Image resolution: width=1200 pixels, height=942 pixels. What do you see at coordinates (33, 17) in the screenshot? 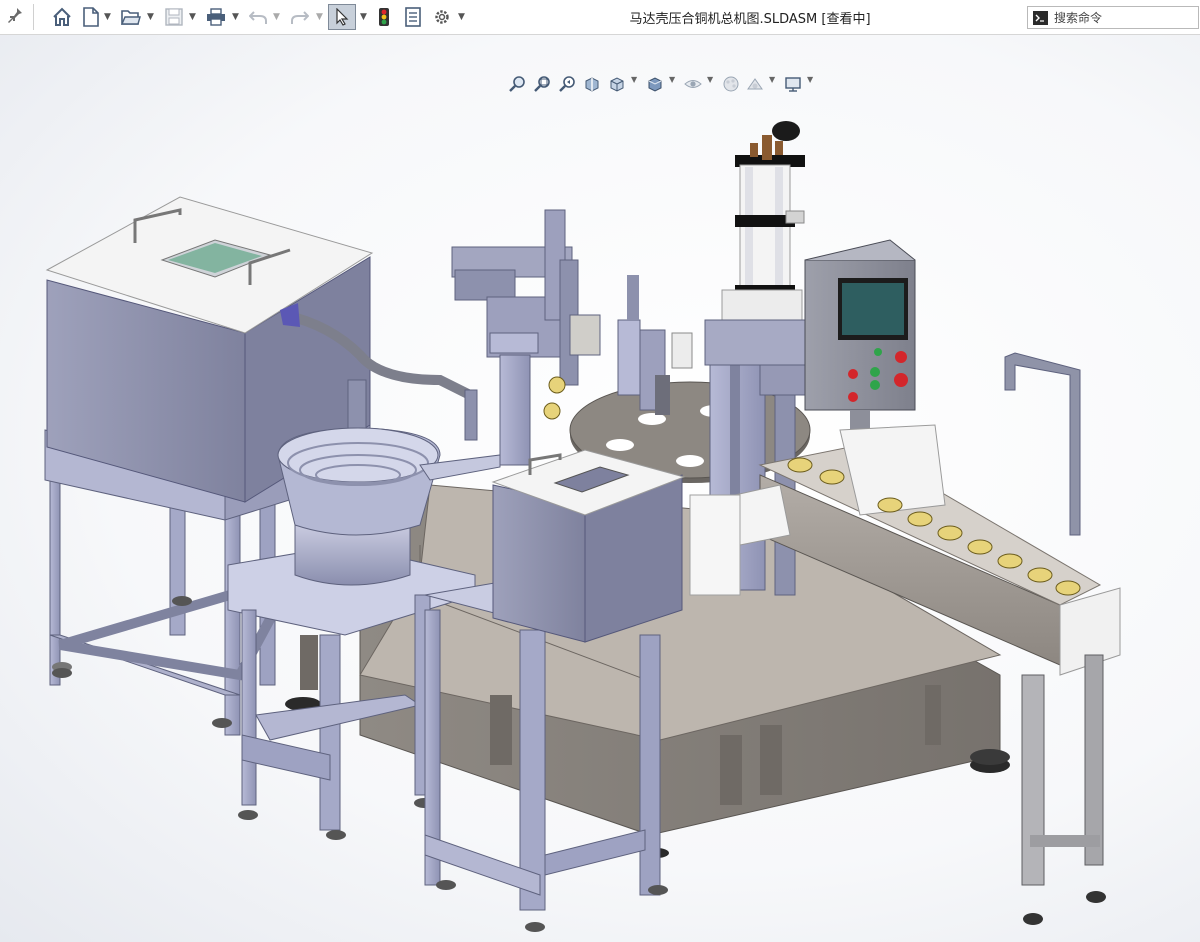
I see `toolbar-separator` at bounding box center [33, 17].